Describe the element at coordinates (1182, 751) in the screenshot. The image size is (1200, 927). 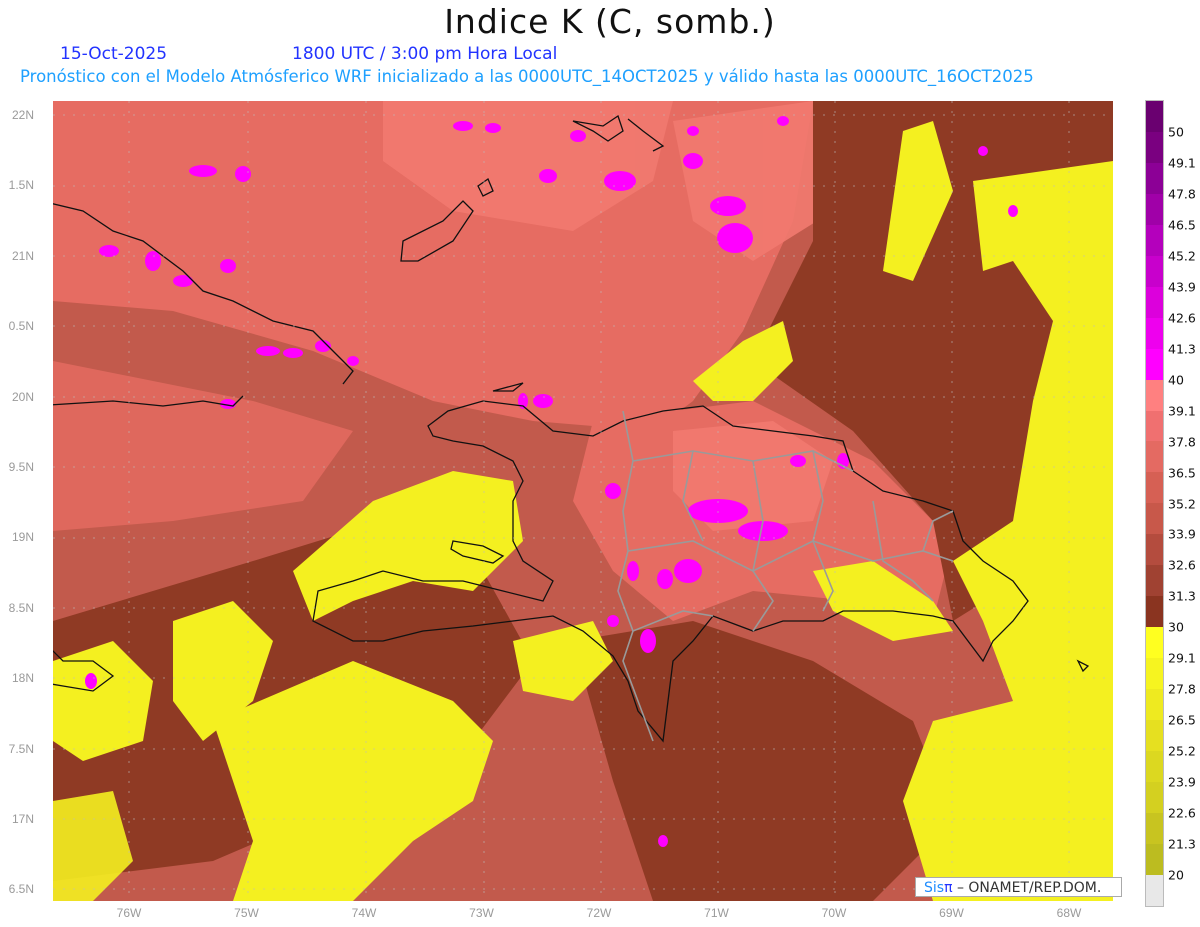
I see `colorbar-label: 25.2` at that location.